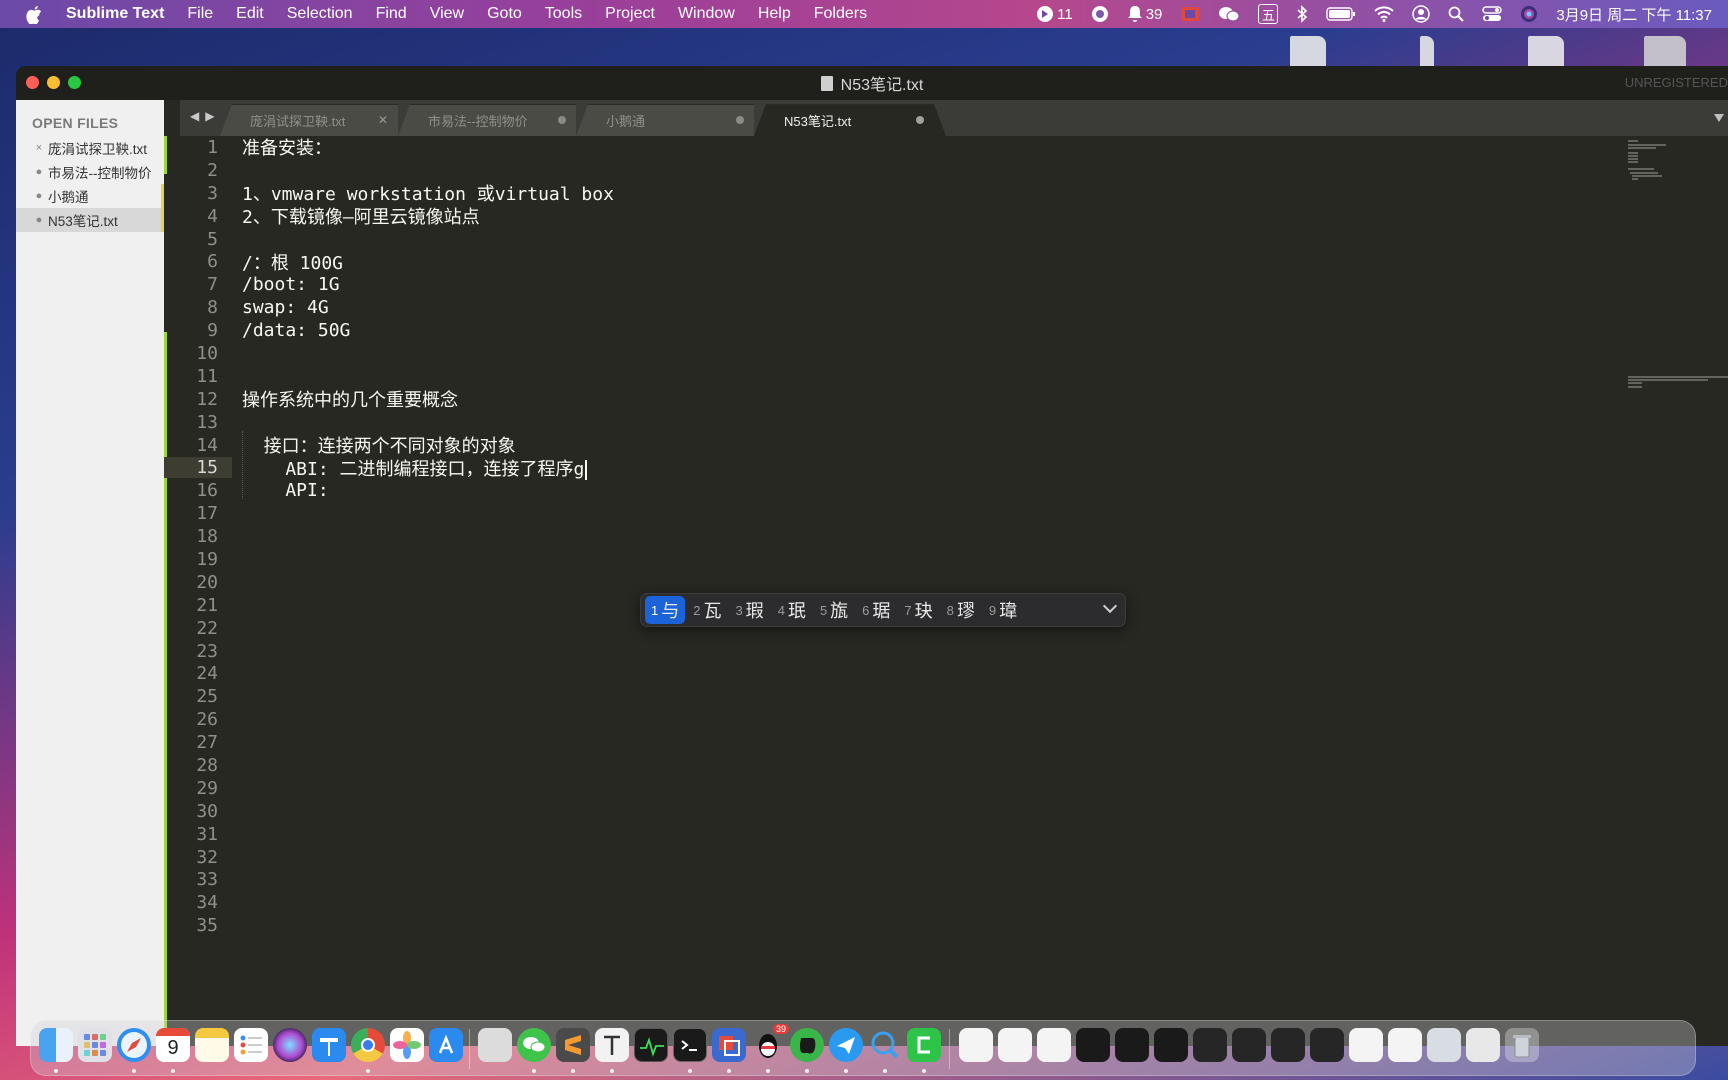 This screenshot has height=1080, width=1728. I want to click on code-line: 9/data: 50G, so click(864, 330).